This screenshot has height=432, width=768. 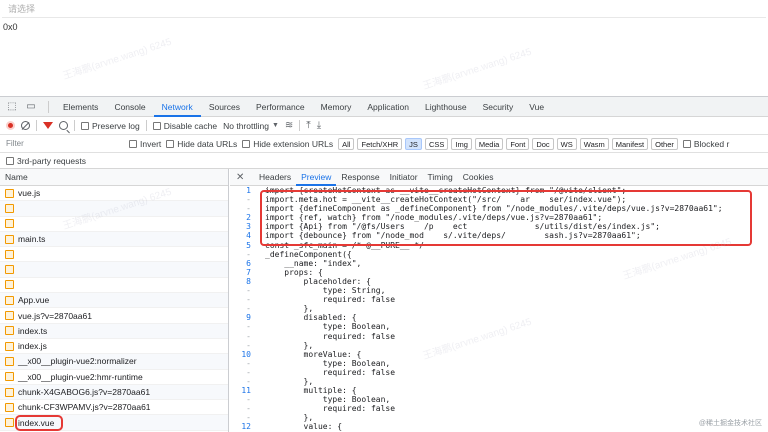 What do you see at coordinates (360, 177) in the screenshot?
I see `detail-tab-response: Response` at bounding box center [360, 177].